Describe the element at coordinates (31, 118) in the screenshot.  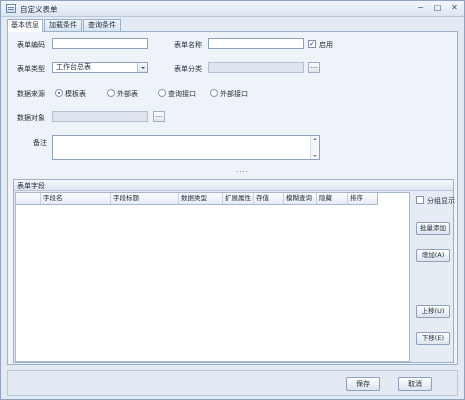
I see `data-object-label: 数据对象` at that location.